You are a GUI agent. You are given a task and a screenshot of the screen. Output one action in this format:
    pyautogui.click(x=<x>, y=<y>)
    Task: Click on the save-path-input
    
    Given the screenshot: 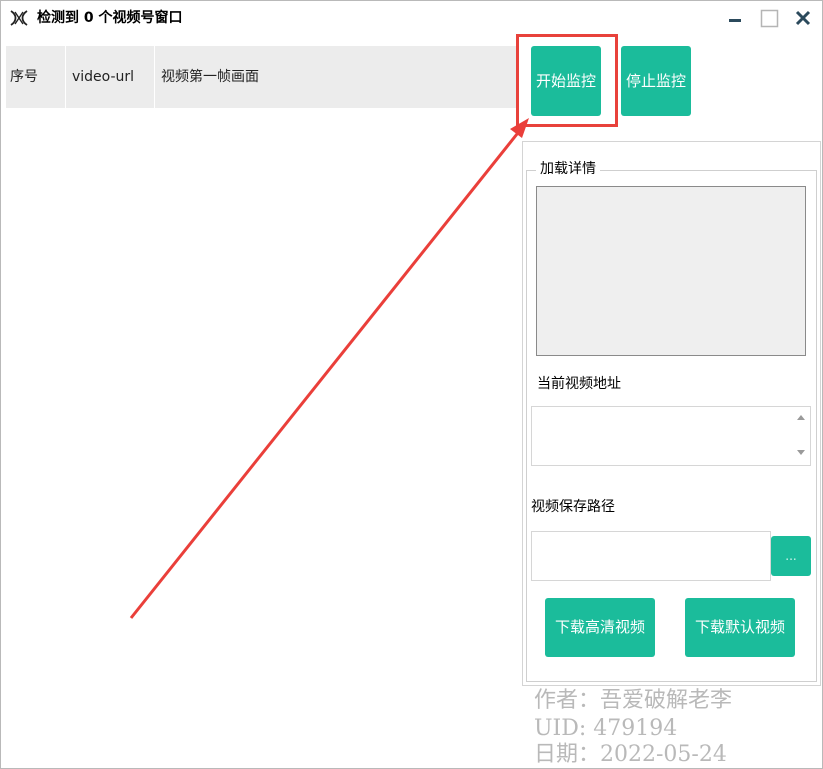 What is the action you would take?
    pyautogui.click(x=651, y=556)
    